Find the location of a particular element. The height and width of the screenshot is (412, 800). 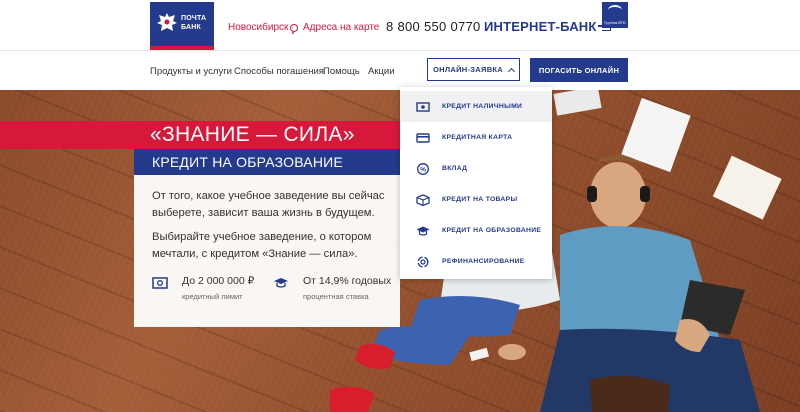

chevron-up-icon is located at coordinates (511, 71).